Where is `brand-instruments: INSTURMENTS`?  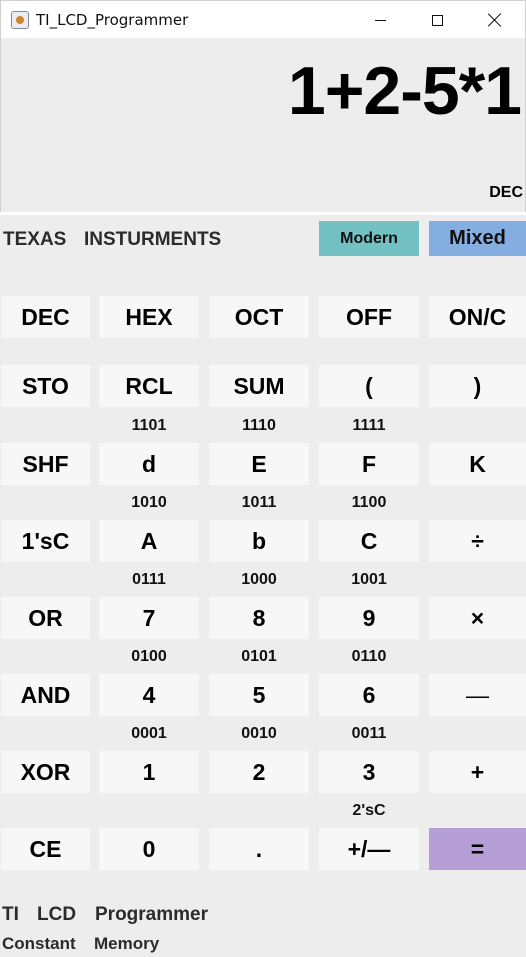
brand-instruments: INSTURMENTS is located at coordinates (153, 239).